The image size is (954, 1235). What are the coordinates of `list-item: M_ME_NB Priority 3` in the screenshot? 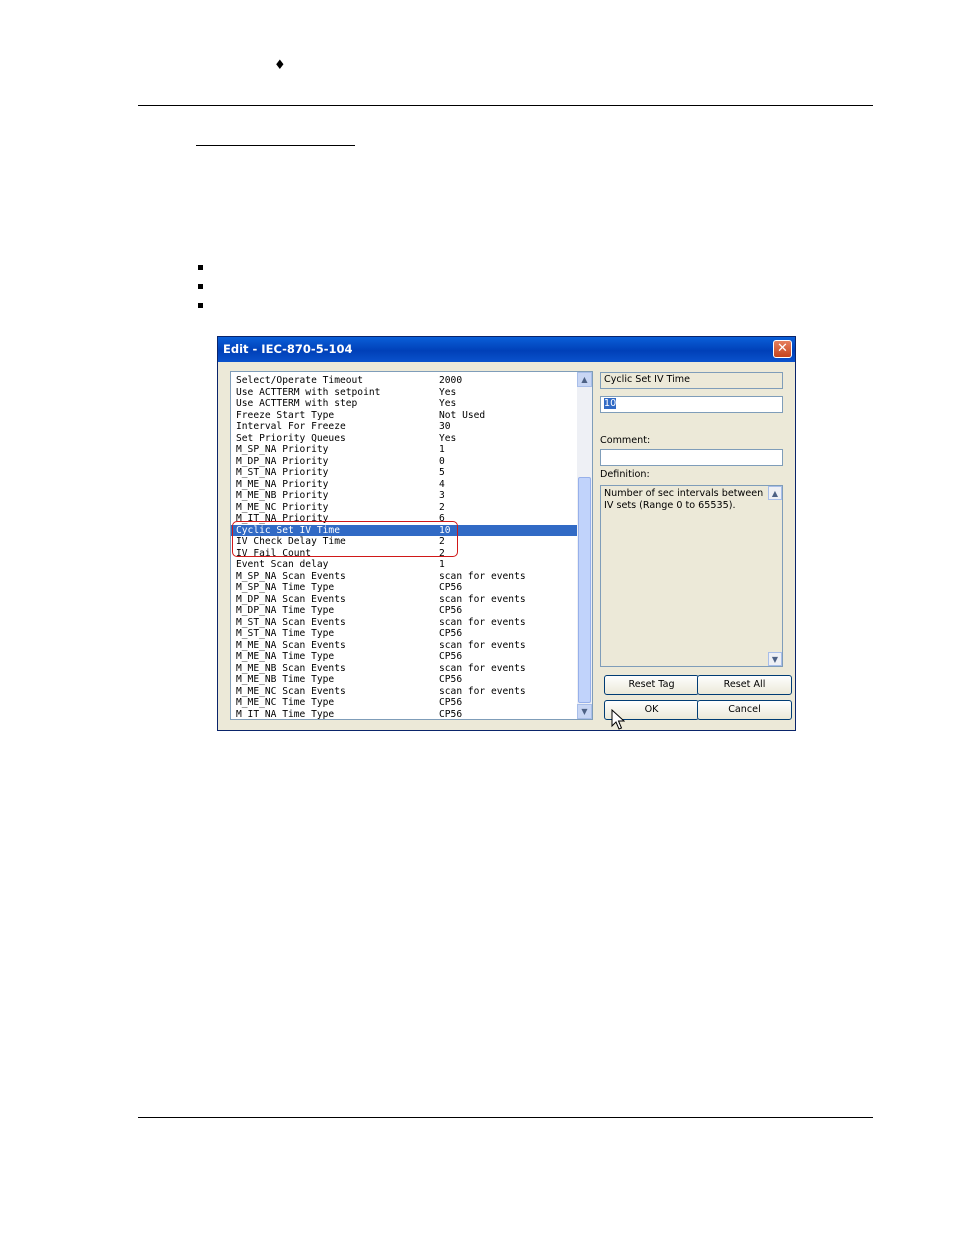 It's located at (404, 496).